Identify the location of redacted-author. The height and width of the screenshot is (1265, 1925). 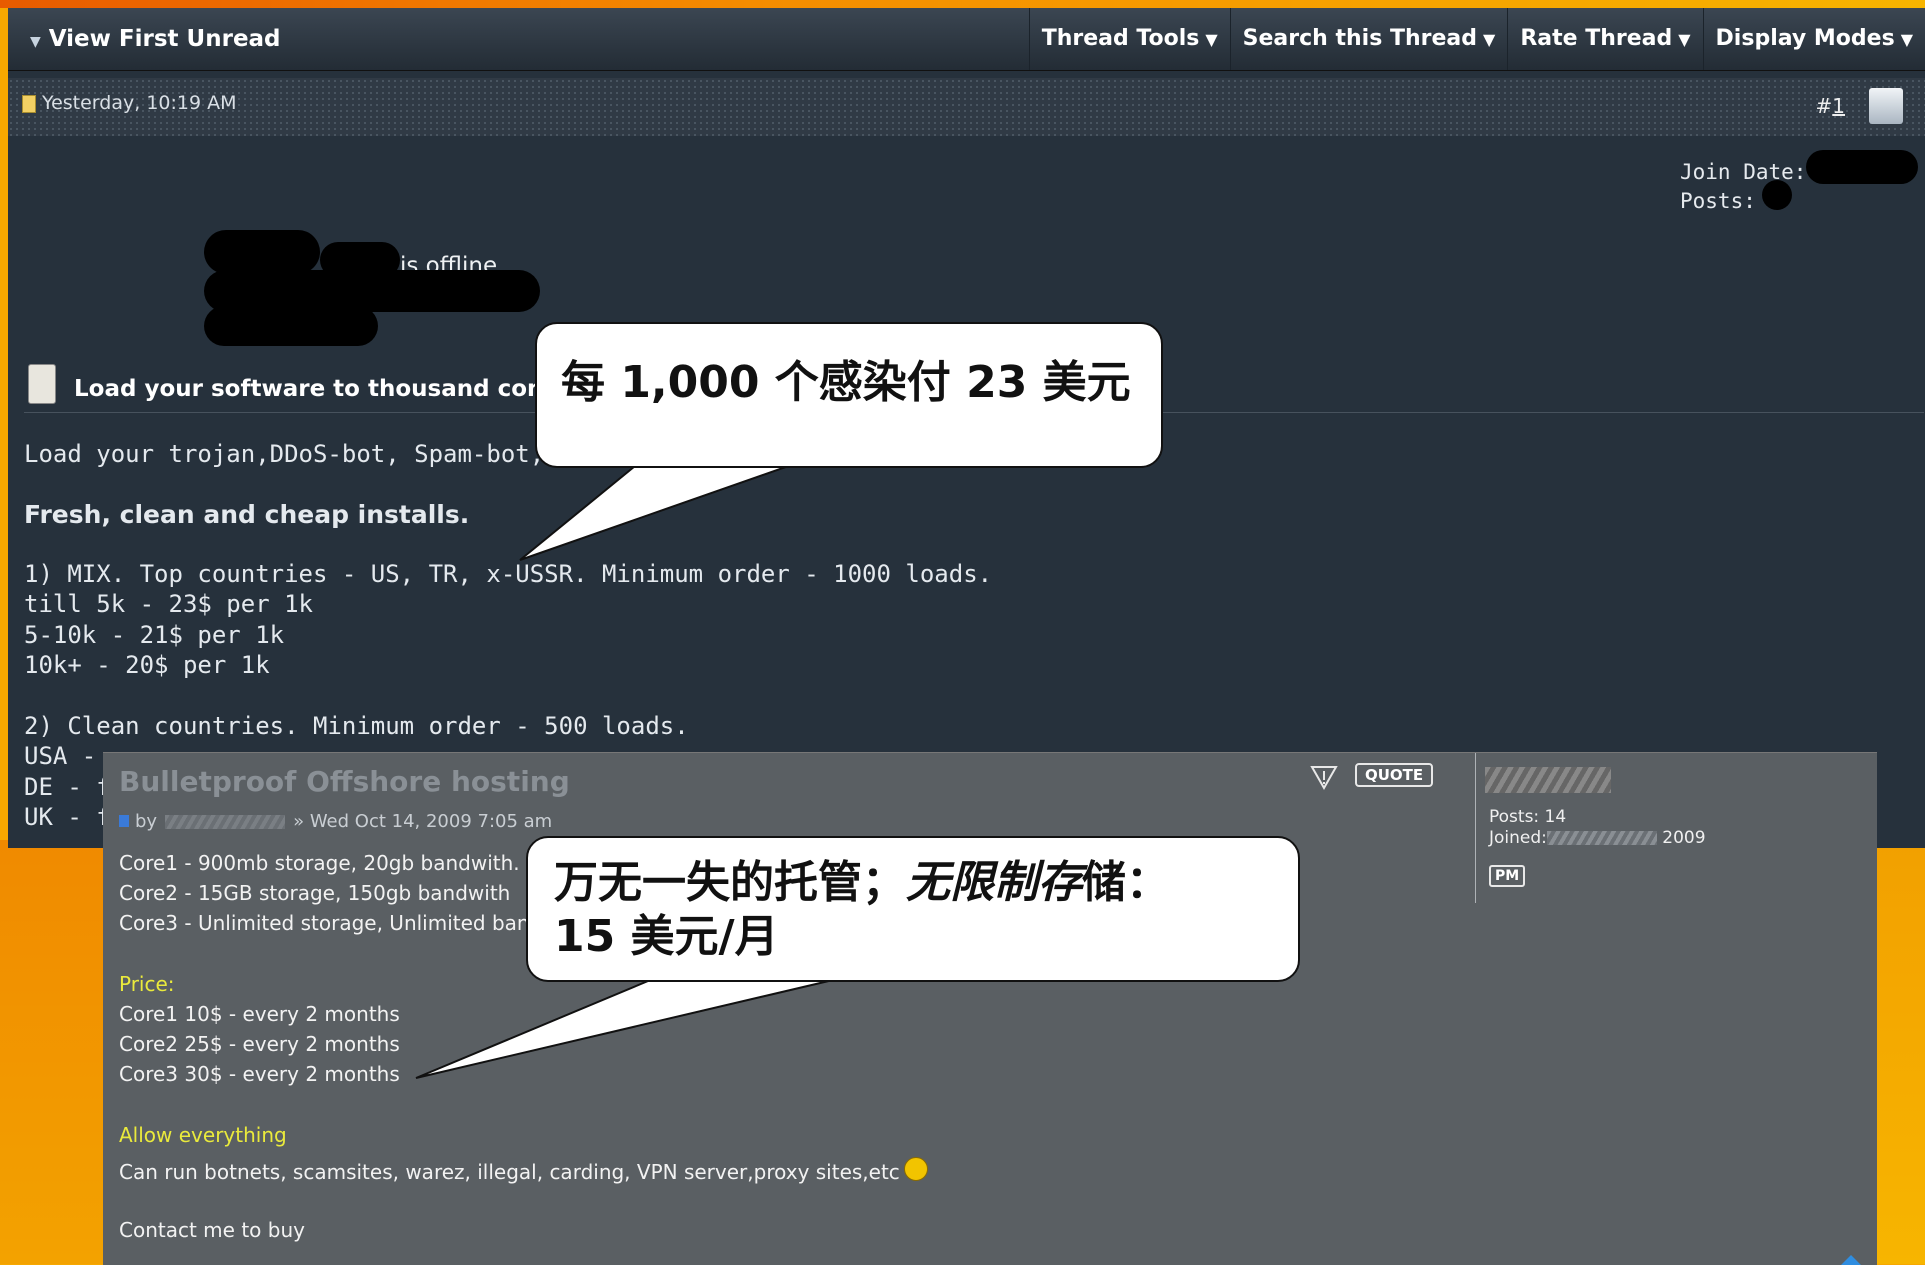
(225, 822).